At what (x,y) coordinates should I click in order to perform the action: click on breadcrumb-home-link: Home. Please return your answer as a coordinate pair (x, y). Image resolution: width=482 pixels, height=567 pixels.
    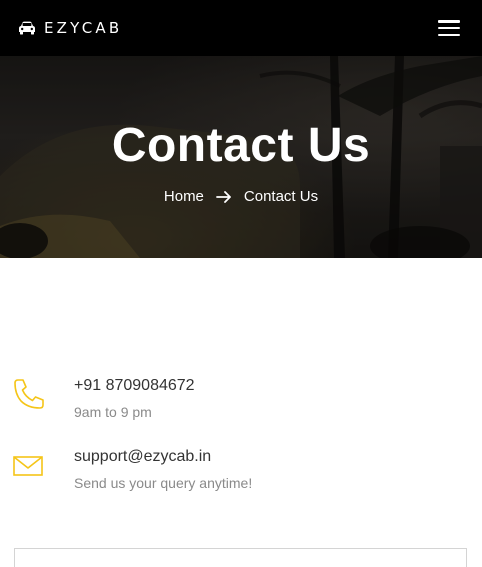
    Looking at the image, I should click on (184, 196).